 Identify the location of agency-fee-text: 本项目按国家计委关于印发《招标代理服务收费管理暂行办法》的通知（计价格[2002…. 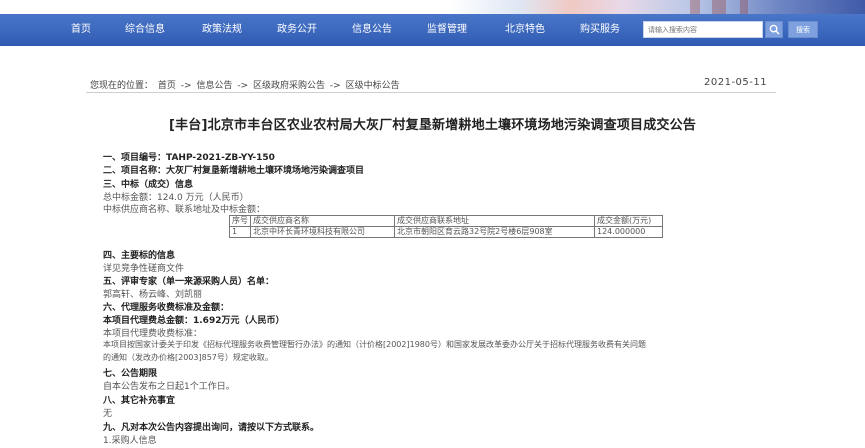
(374, 344).